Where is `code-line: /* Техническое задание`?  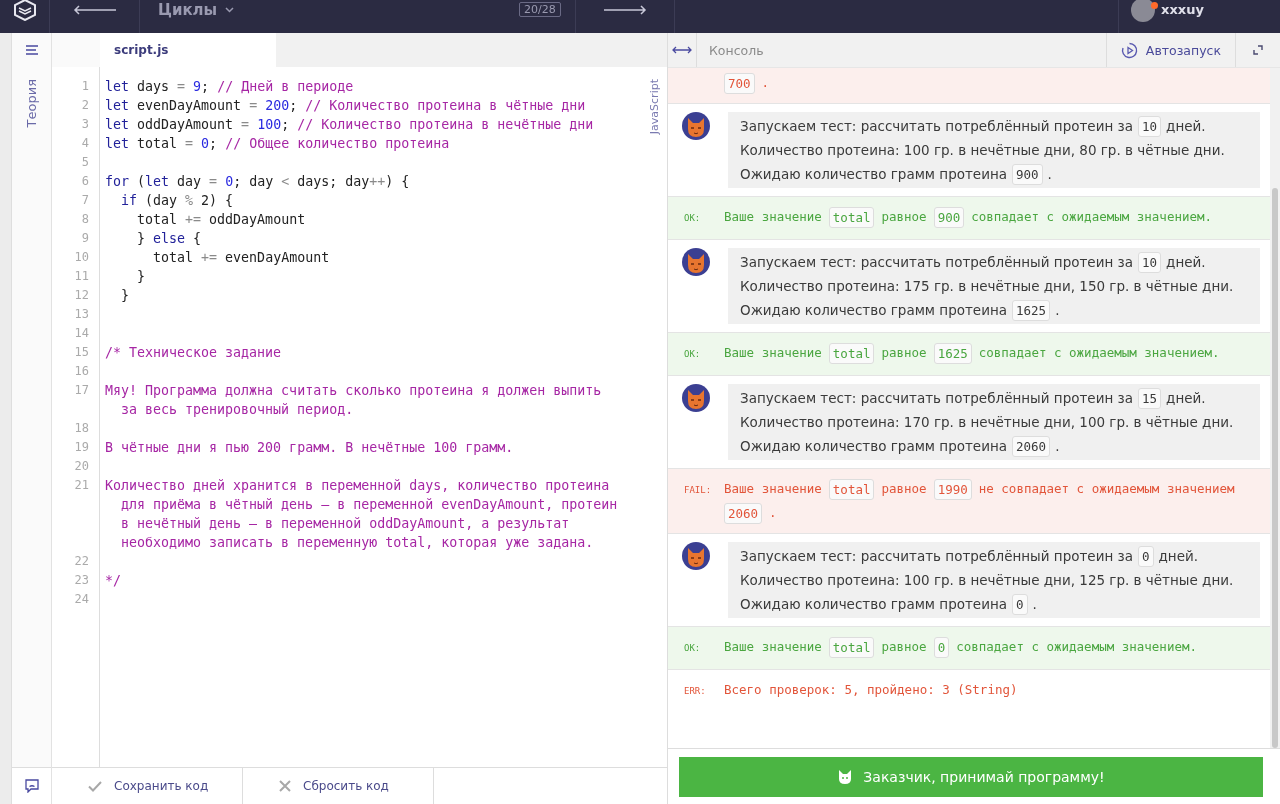 code-line: /* Техническое задание is located at coordinates (194, 353).